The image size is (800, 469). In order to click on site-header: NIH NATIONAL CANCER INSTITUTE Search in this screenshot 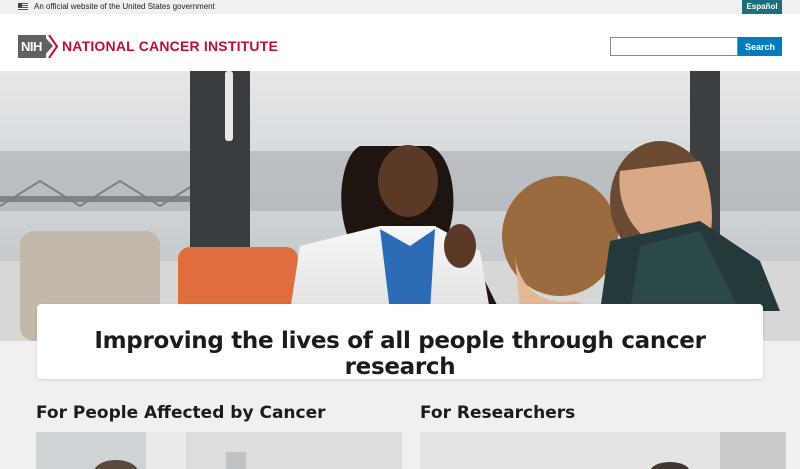, I will do `click(400, 42)`.